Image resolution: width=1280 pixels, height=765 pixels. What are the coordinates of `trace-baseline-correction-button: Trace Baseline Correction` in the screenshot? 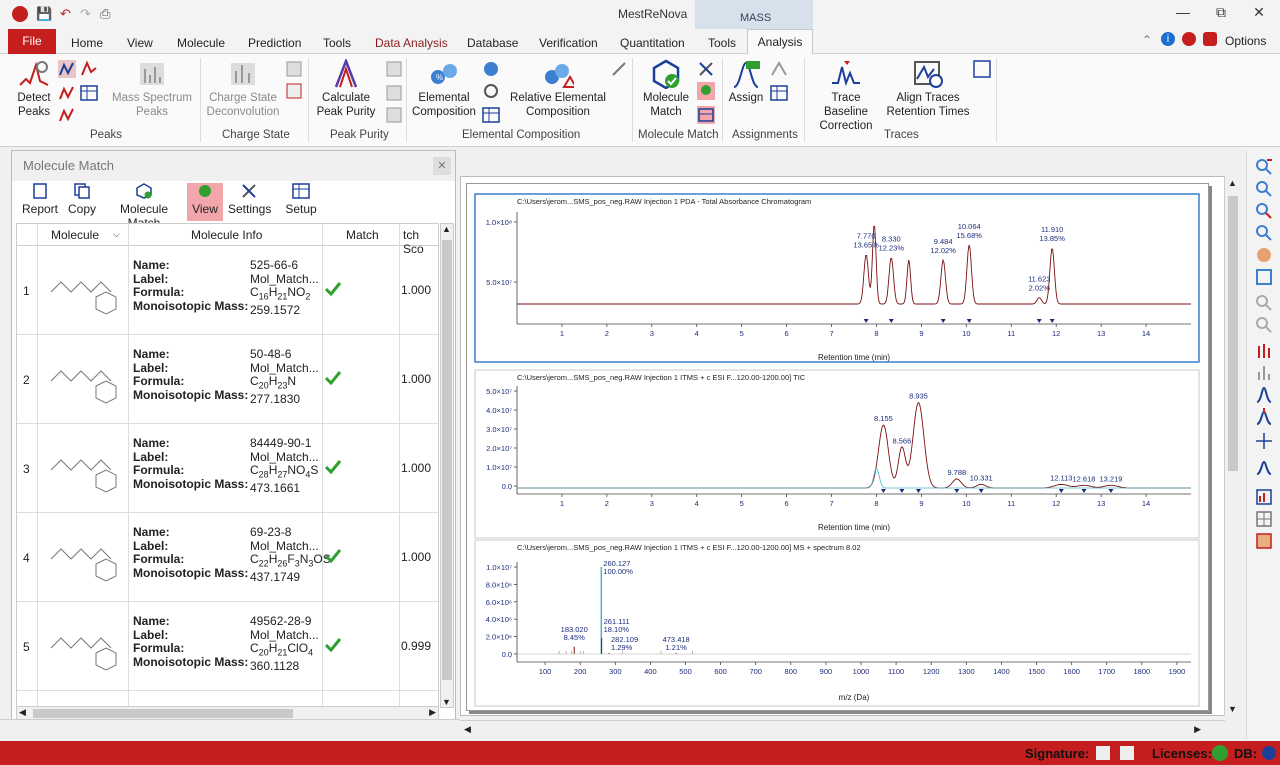 It's located at (846, 96).